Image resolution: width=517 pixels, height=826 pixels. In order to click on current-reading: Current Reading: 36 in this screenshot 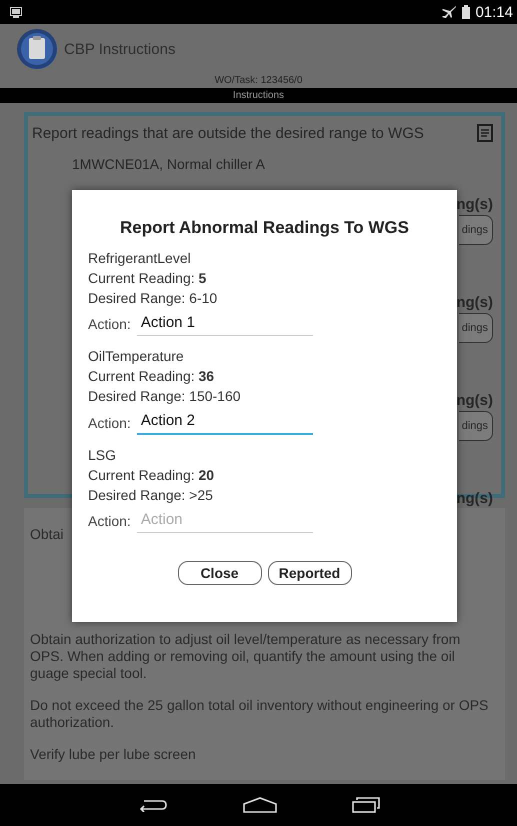, I will do `click(151, 376)`.